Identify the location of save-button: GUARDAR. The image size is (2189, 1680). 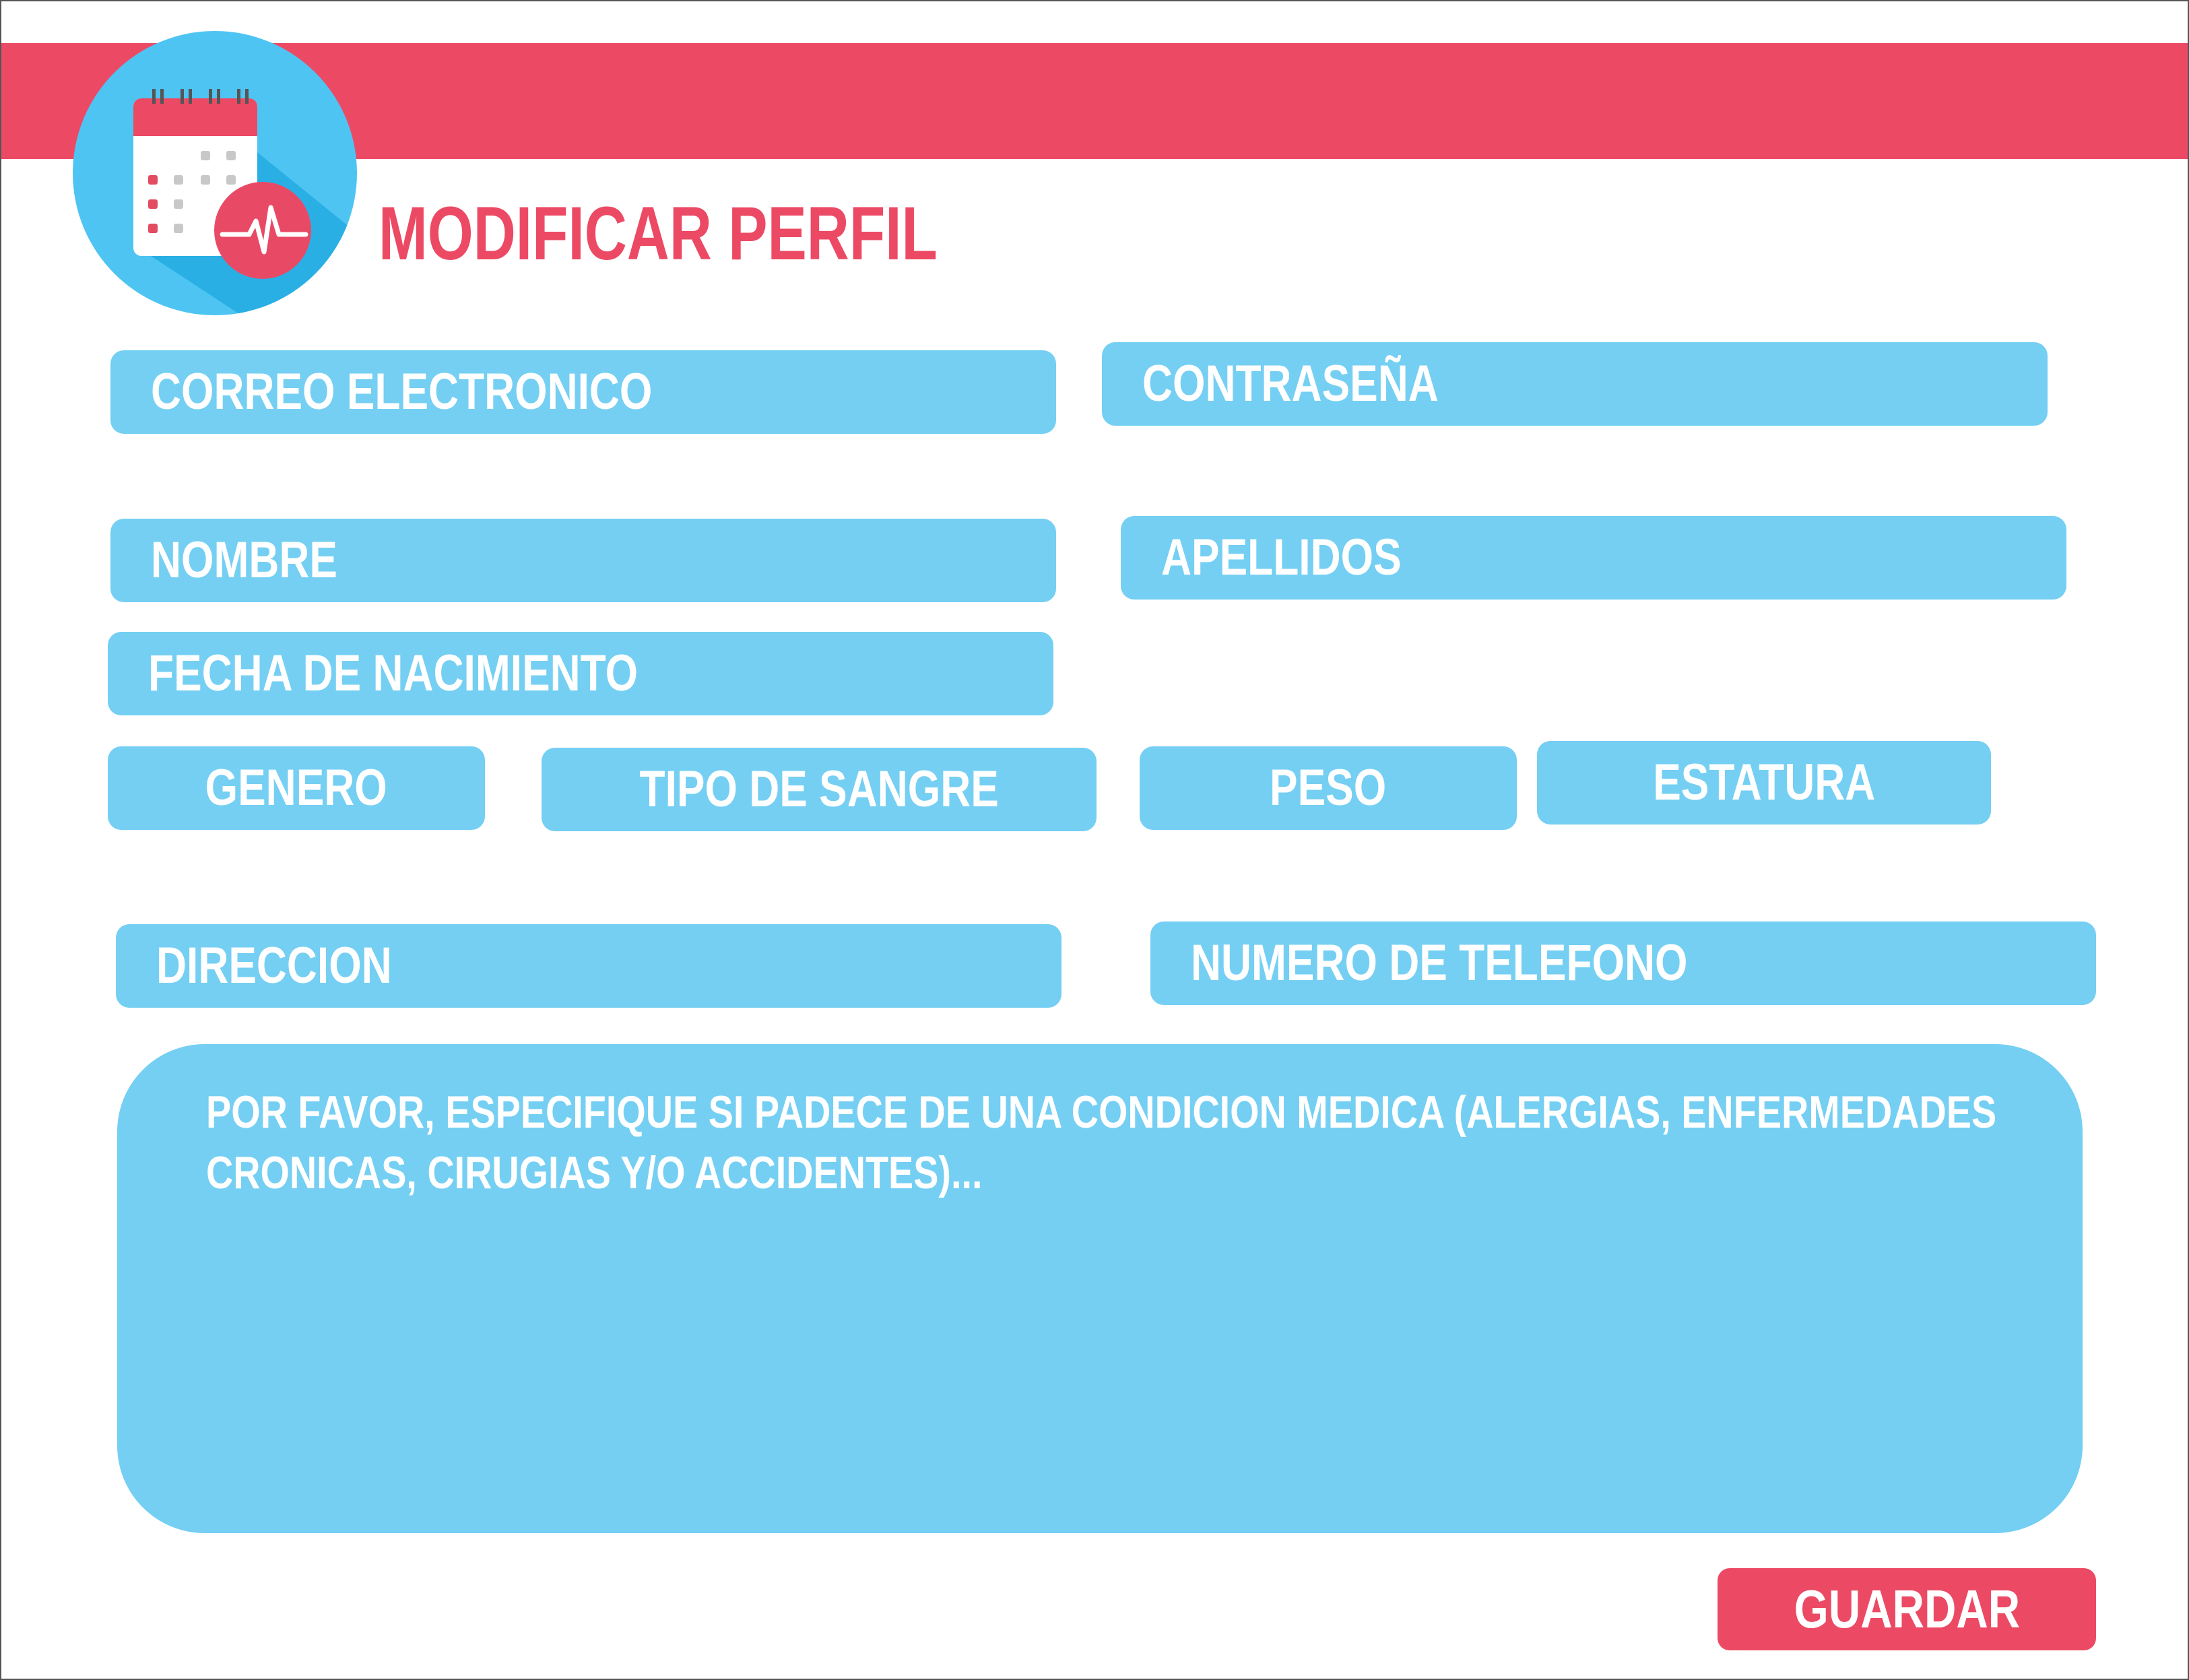
(1907, 1609).